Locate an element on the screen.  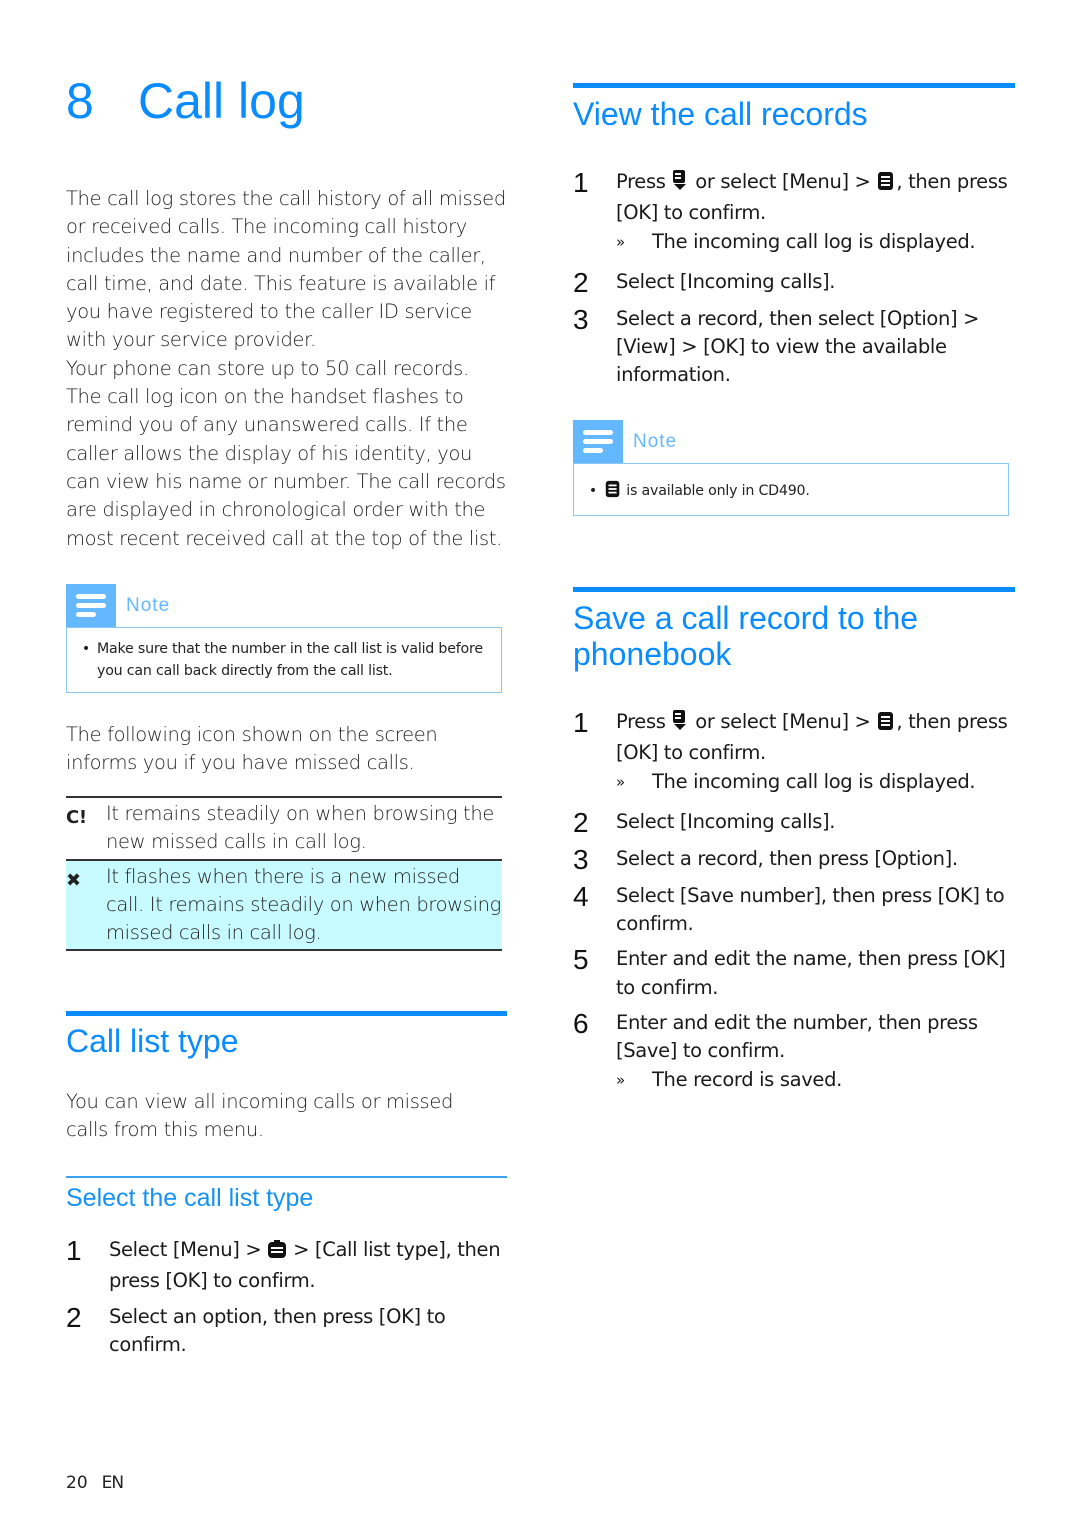
page-footer: 20 EN is located at coordinates (95, 1483).